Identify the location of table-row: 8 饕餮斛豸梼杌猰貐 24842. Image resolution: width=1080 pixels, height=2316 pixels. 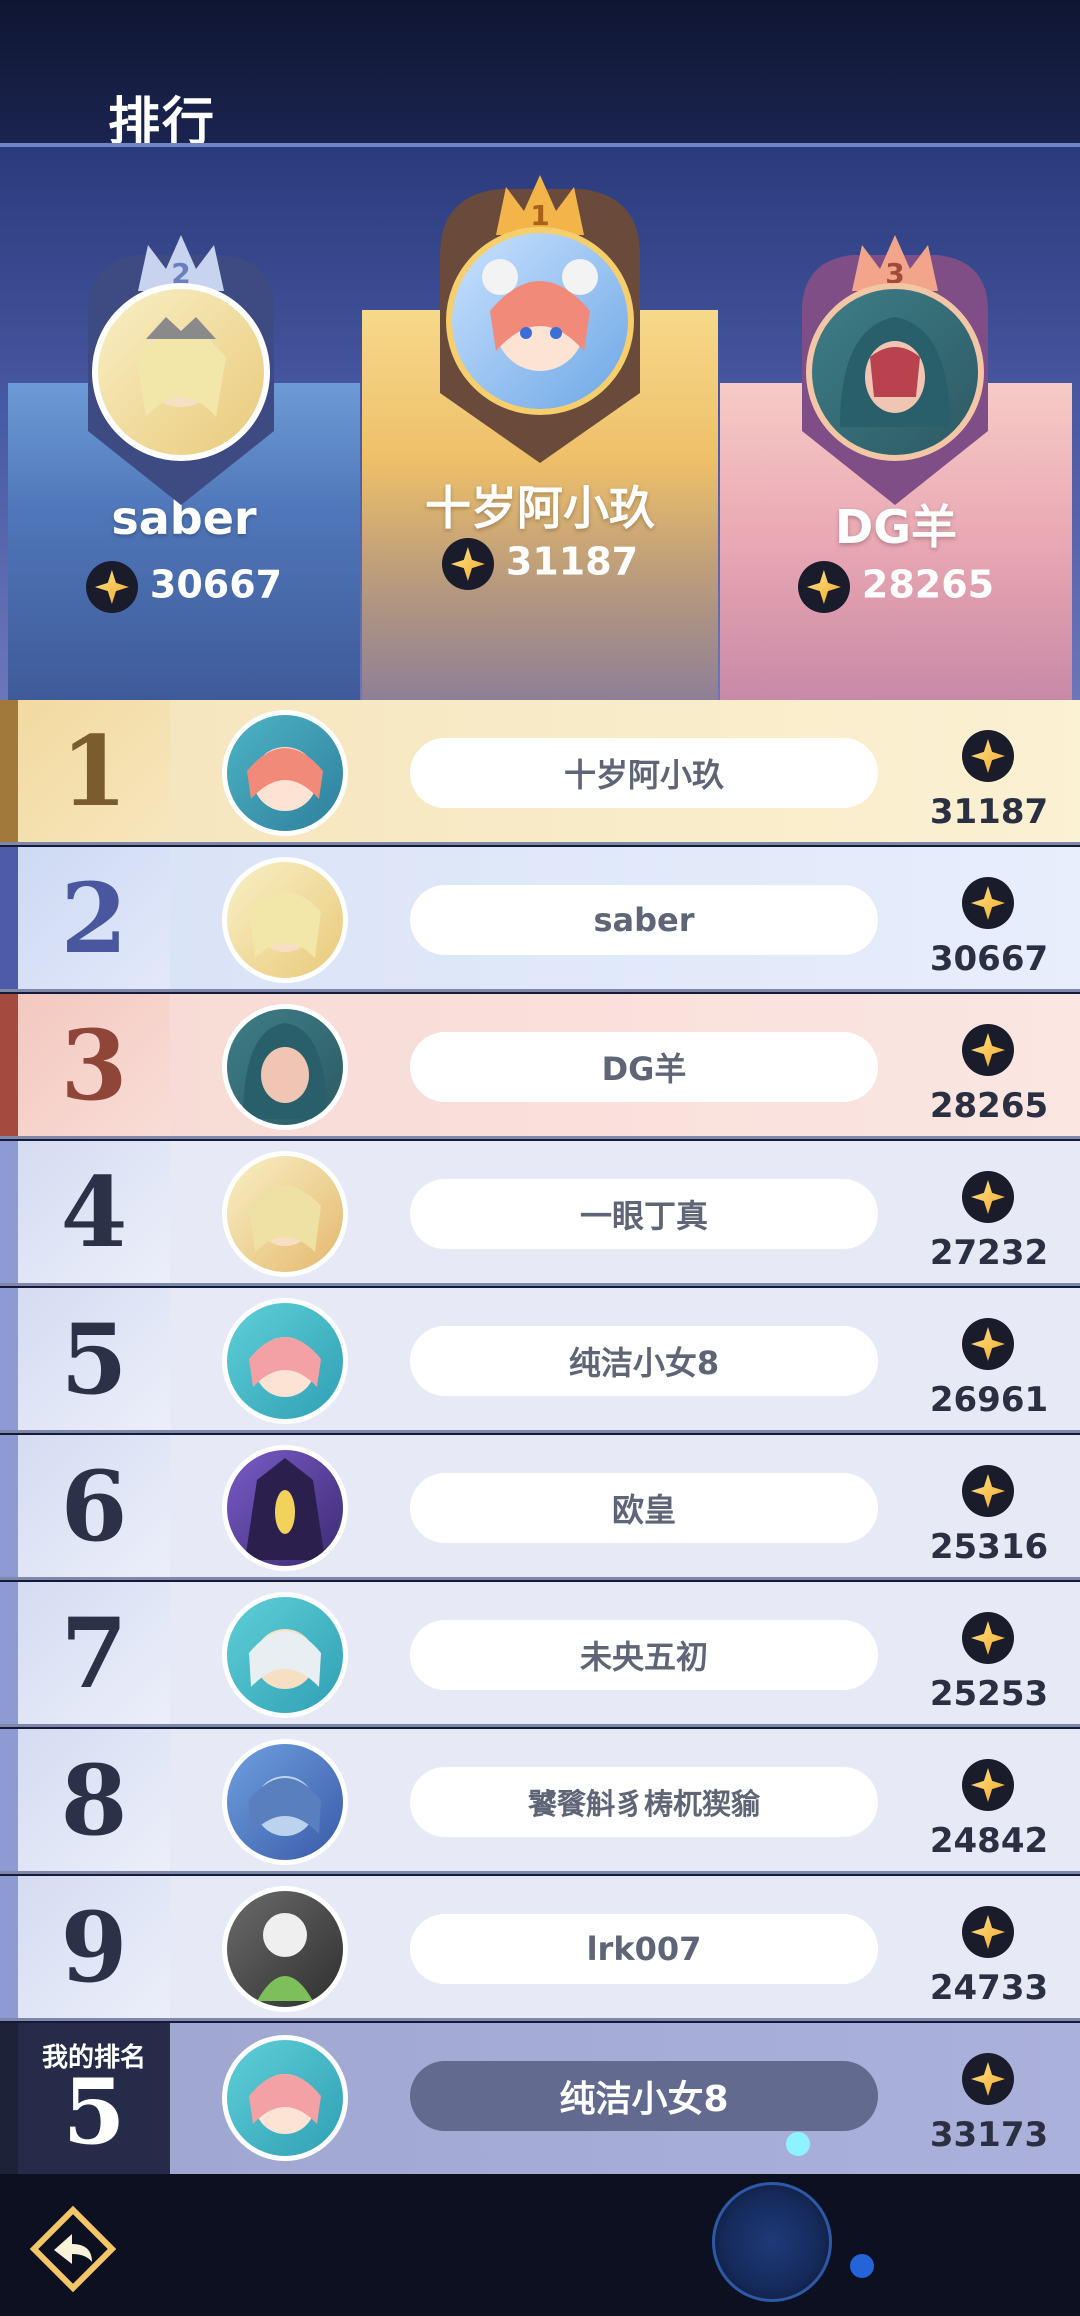
(540, 1801).